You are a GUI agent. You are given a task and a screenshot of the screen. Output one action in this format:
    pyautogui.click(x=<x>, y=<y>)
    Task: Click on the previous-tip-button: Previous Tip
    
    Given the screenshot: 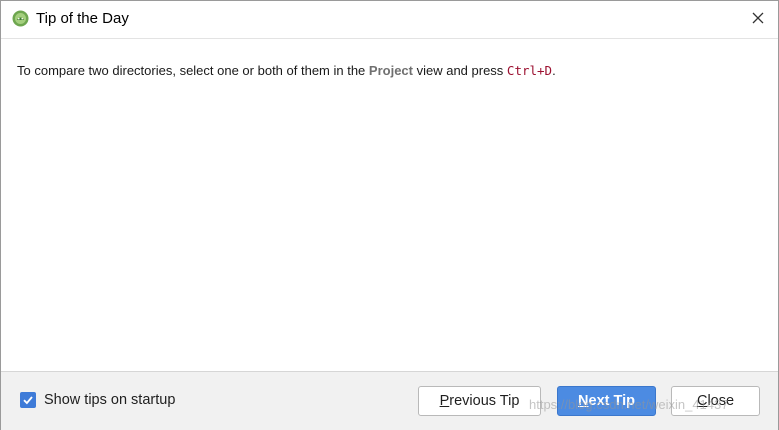 What is the action you would take?
    pyautogui.click(x=479, y=401)
    